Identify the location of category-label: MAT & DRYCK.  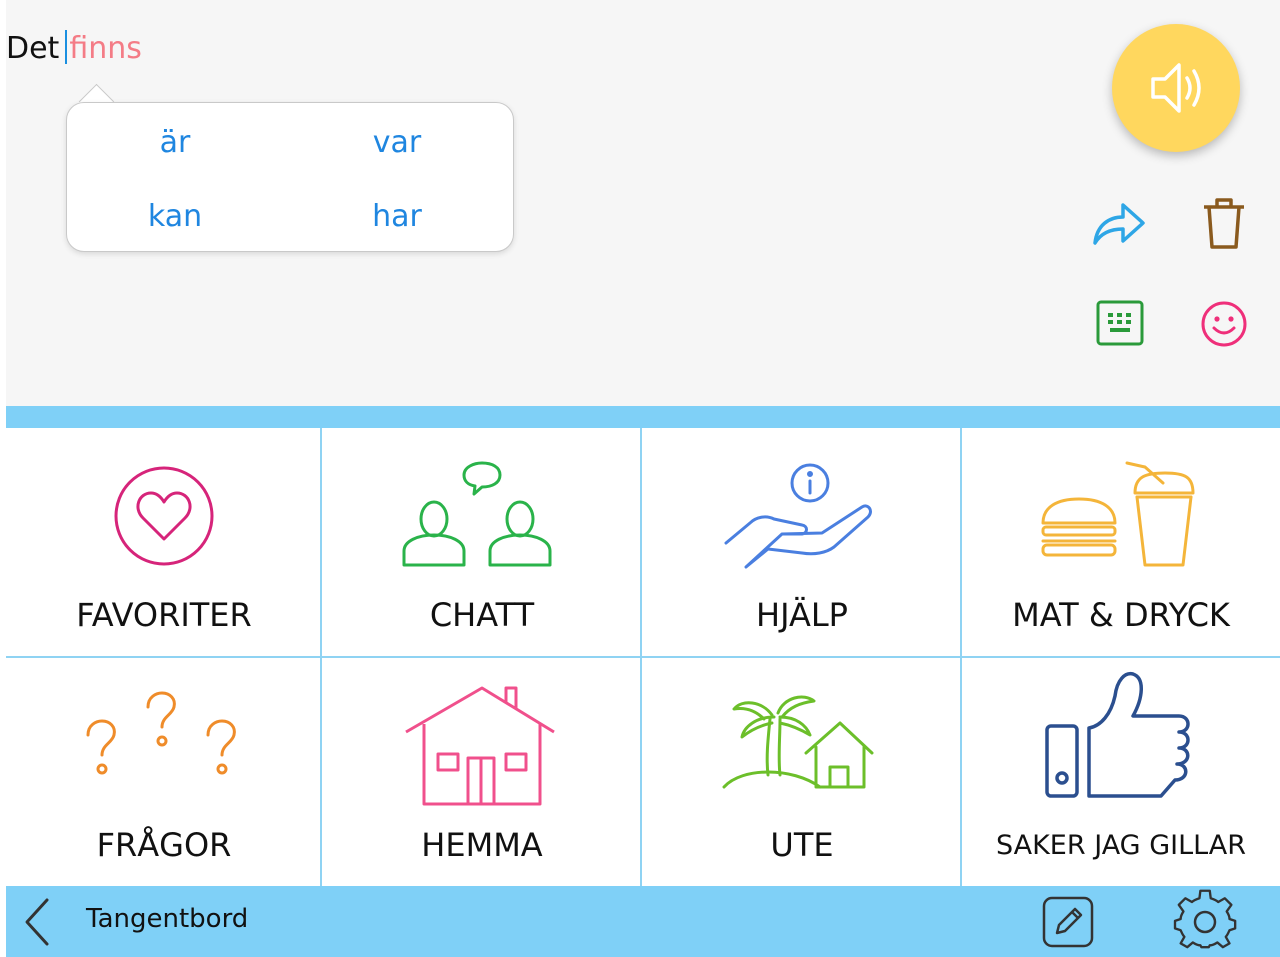
(1121, 615).